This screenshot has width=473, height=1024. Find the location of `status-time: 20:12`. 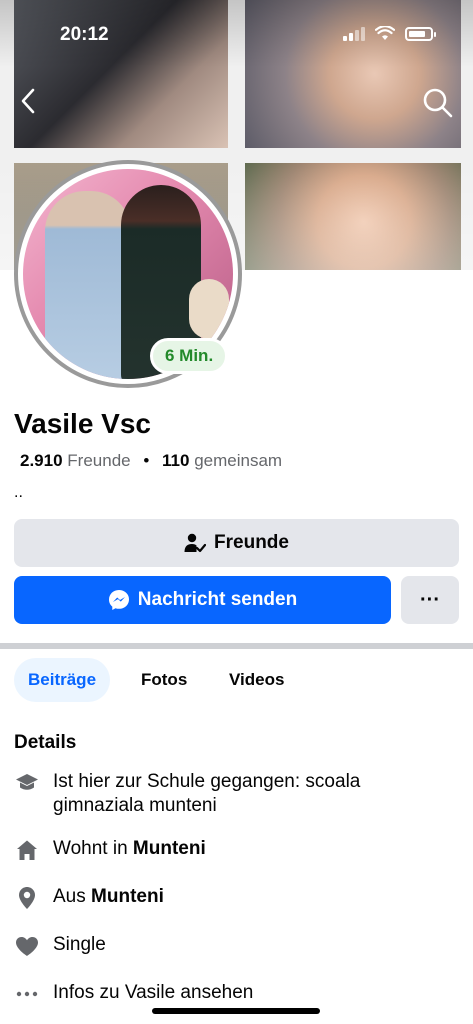

status-time: 20:12 is located at coordinates (84, 34).